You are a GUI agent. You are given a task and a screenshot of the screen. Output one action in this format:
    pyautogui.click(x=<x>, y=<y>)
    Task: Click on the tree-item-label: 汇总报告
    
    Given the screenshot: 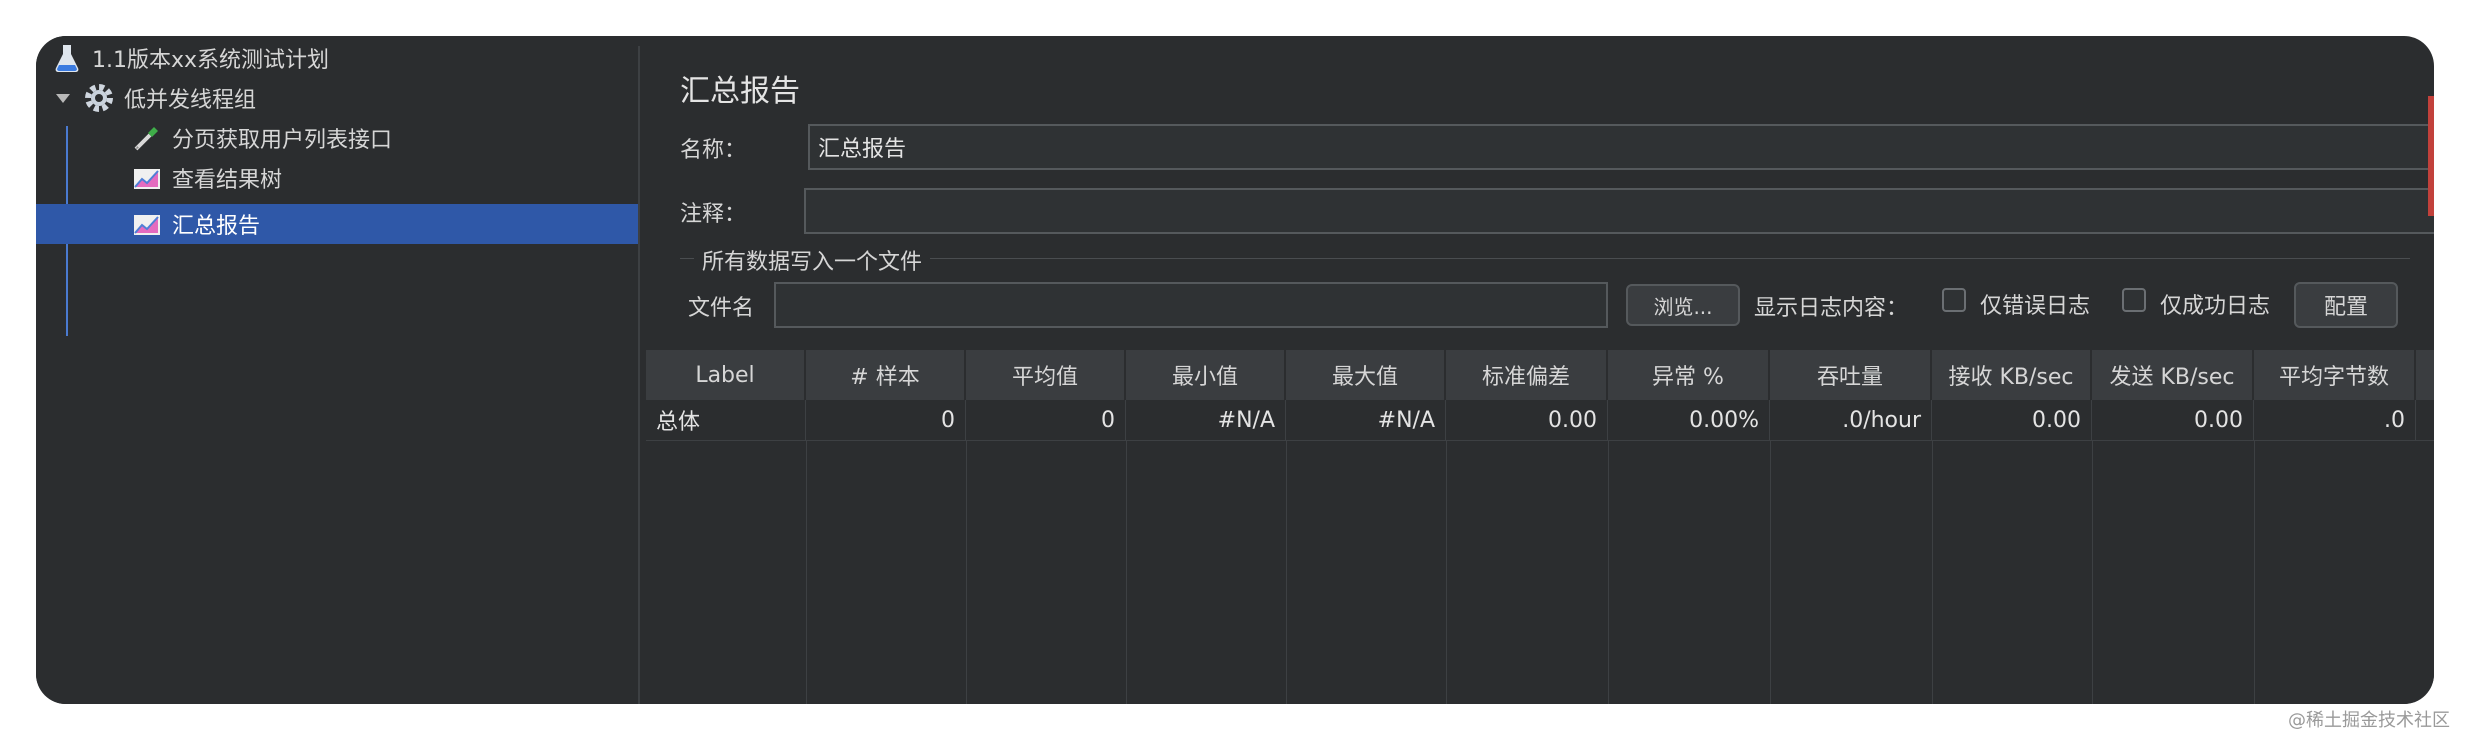 What is the action you would take?
    pyautogui.click(x=216, y=226)
    